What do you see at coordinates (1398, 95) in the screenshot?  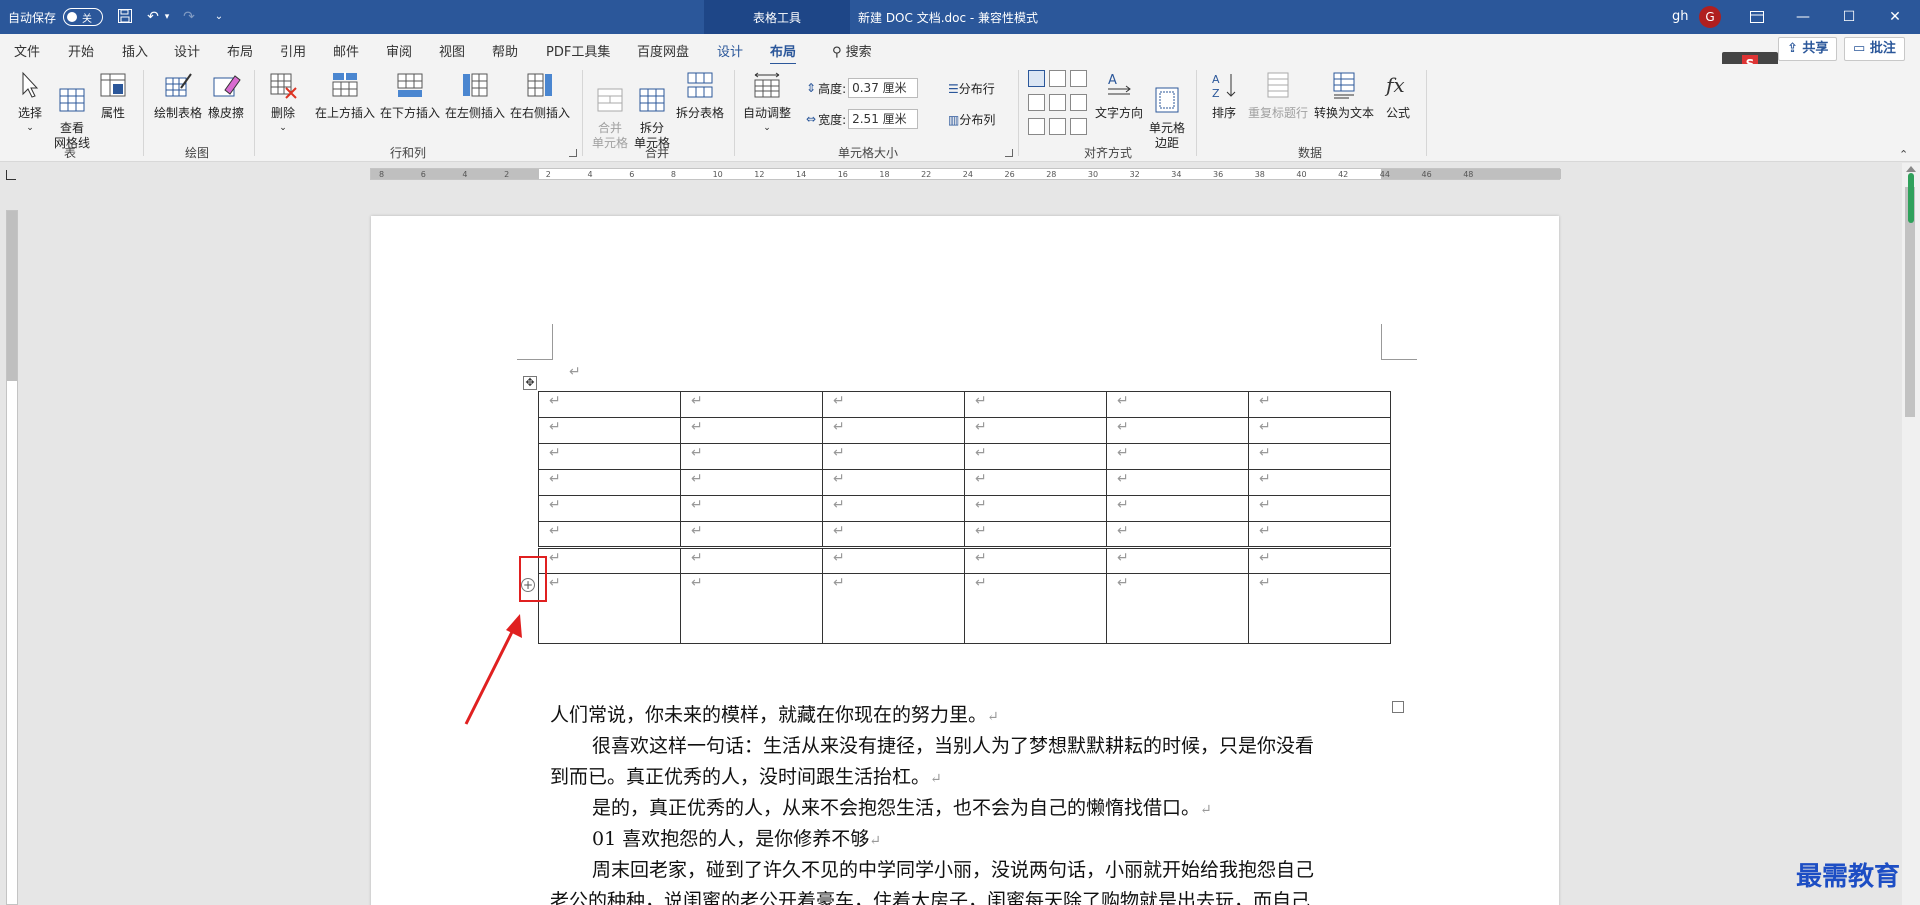 I see `formula-button: fx 公式` at bounding box center [1398, 95].